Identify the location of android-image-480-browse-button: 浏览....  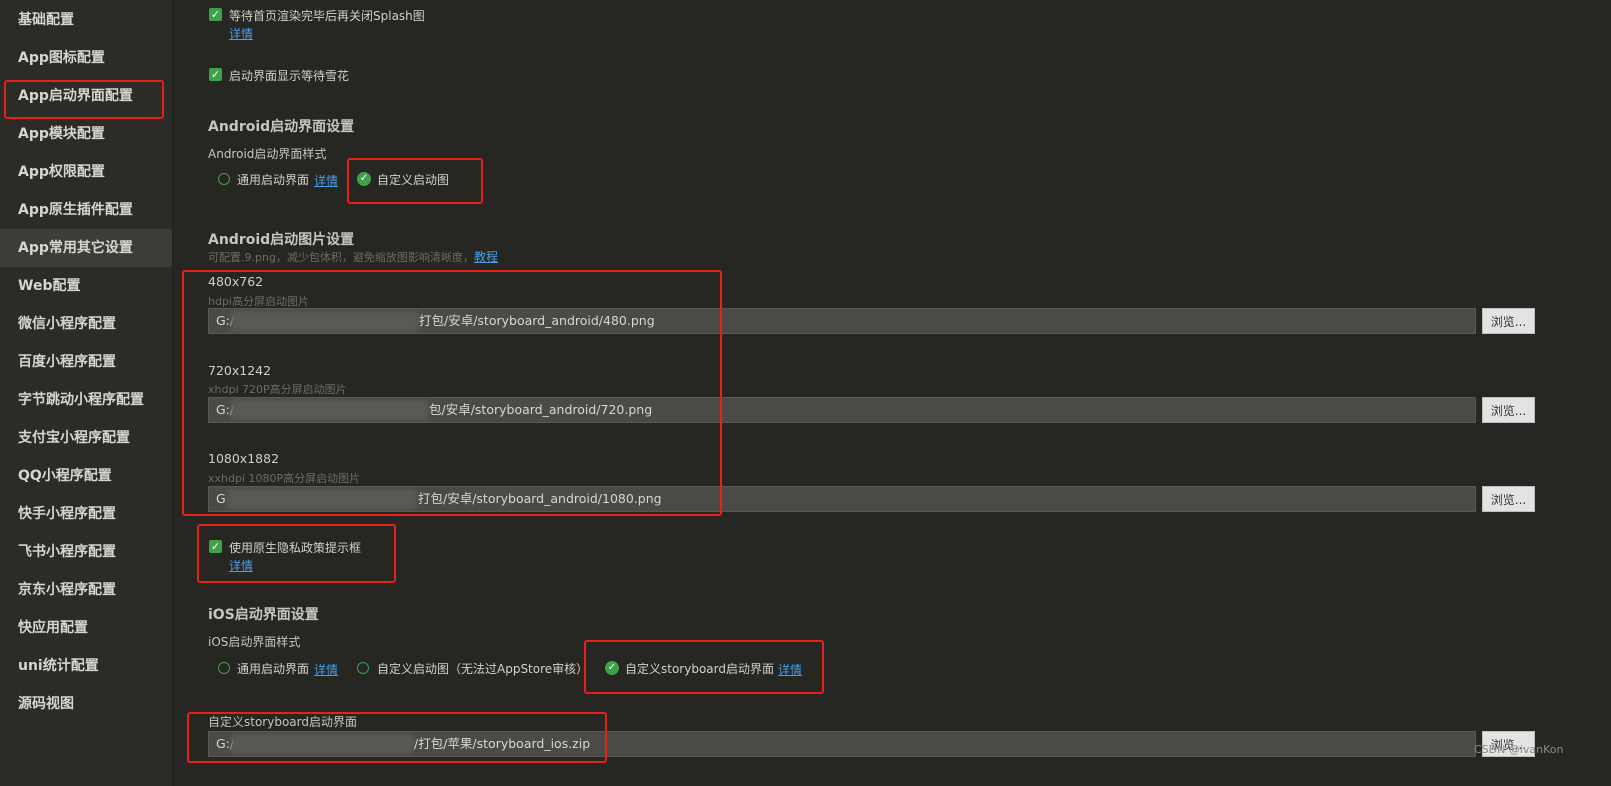
(1508, 321).